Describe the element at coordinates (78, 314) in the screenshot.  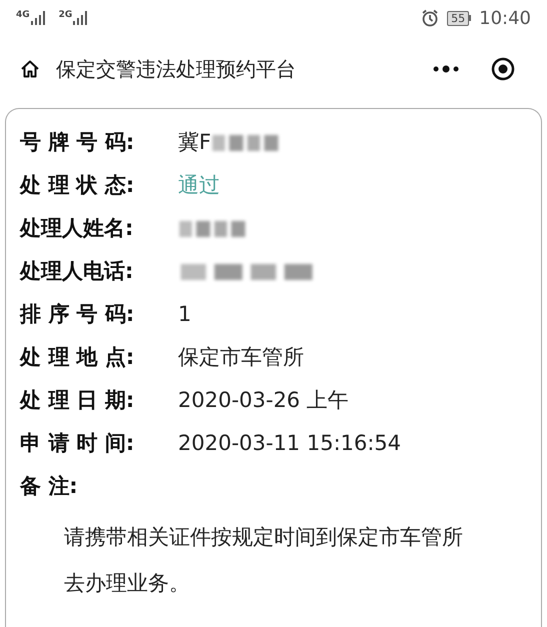
I see `field-label: 排 序 号 码:` at that location.